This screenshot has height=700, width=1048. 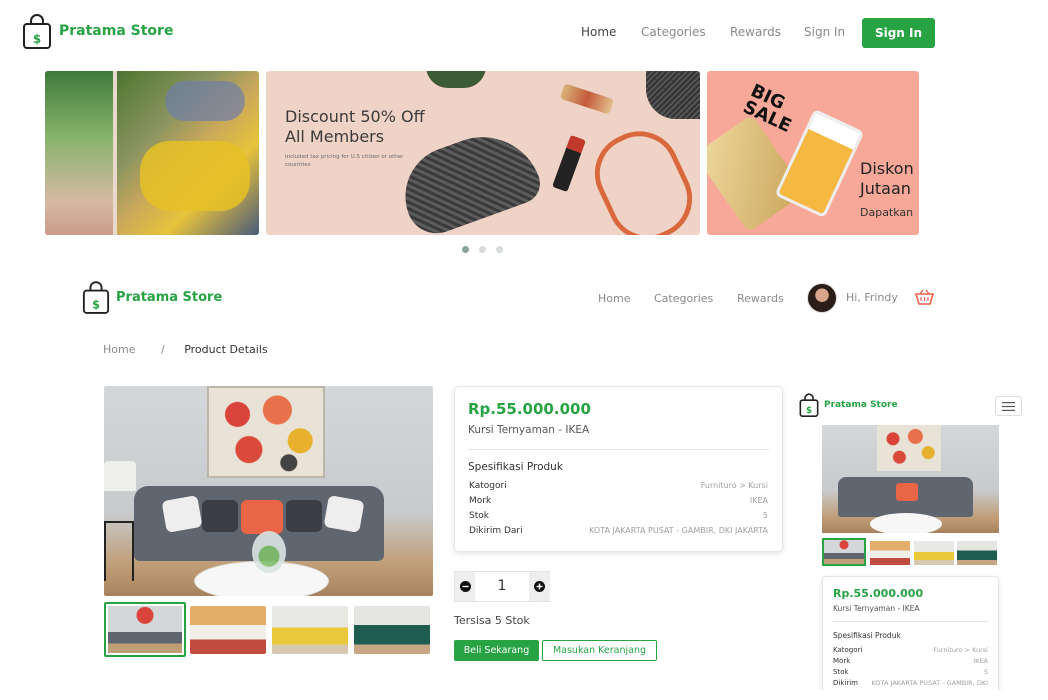 I want to click on carousel-slide-bigsale: BIG SALE Diskon Jutaan Dapatkan, so click(x=813, y=153).